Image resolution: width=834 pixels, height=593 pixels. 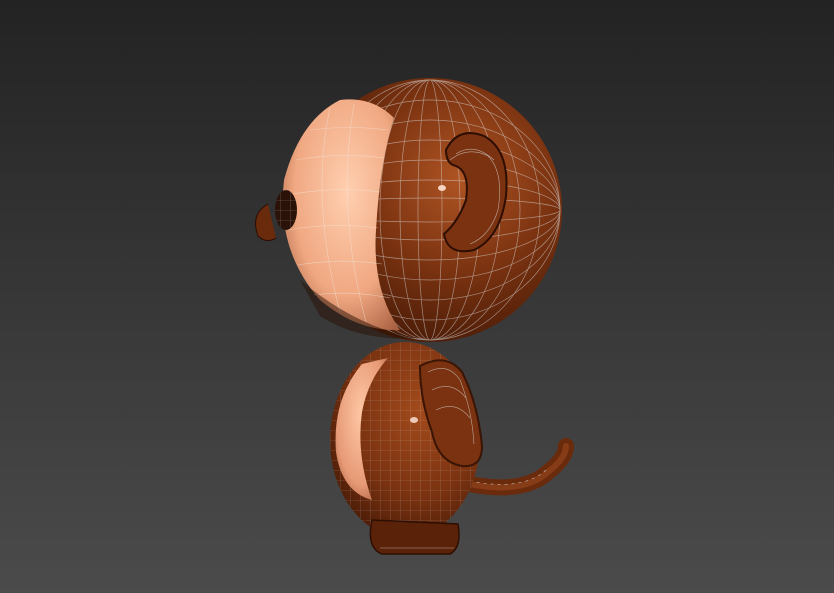 What do you see at coordinates (414, 537) in the screenshot?
I see `feet` at bounding box center [414, 537].